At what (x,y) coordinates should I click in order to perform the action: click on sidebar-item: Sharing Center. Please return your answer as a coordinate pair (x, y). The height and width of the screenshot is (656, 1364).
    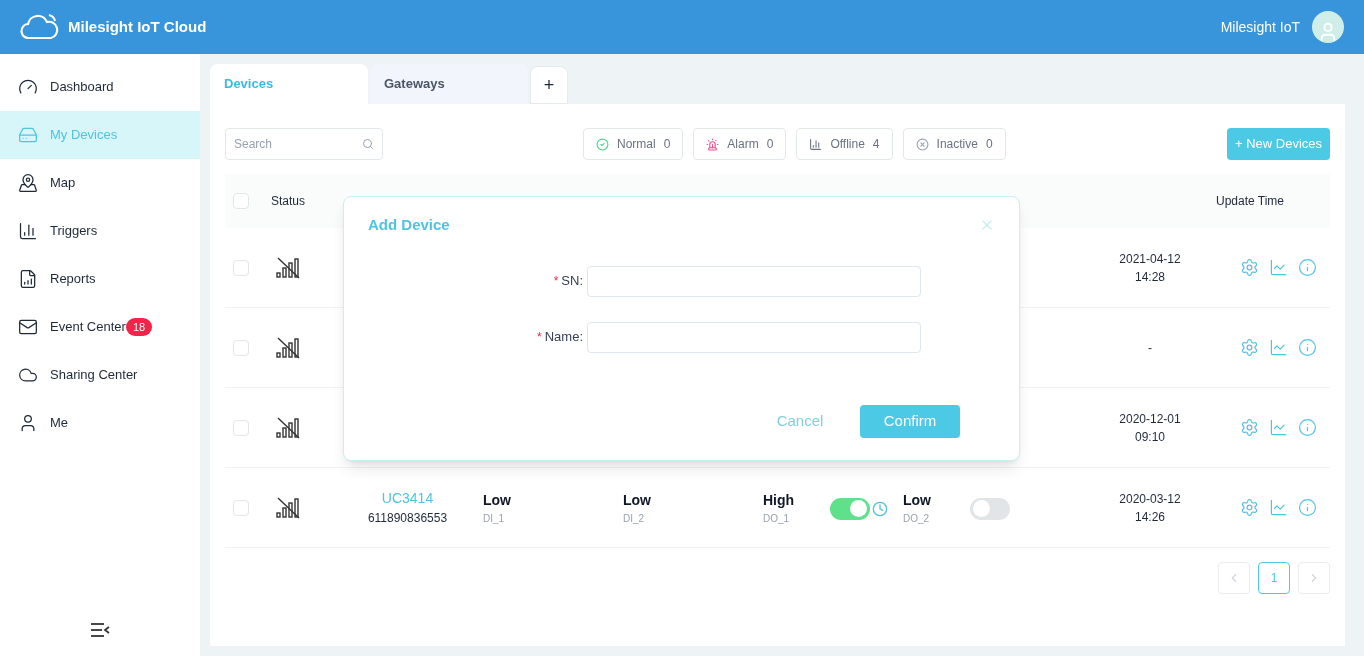
    Looking at the image, I should click on (100, 375).